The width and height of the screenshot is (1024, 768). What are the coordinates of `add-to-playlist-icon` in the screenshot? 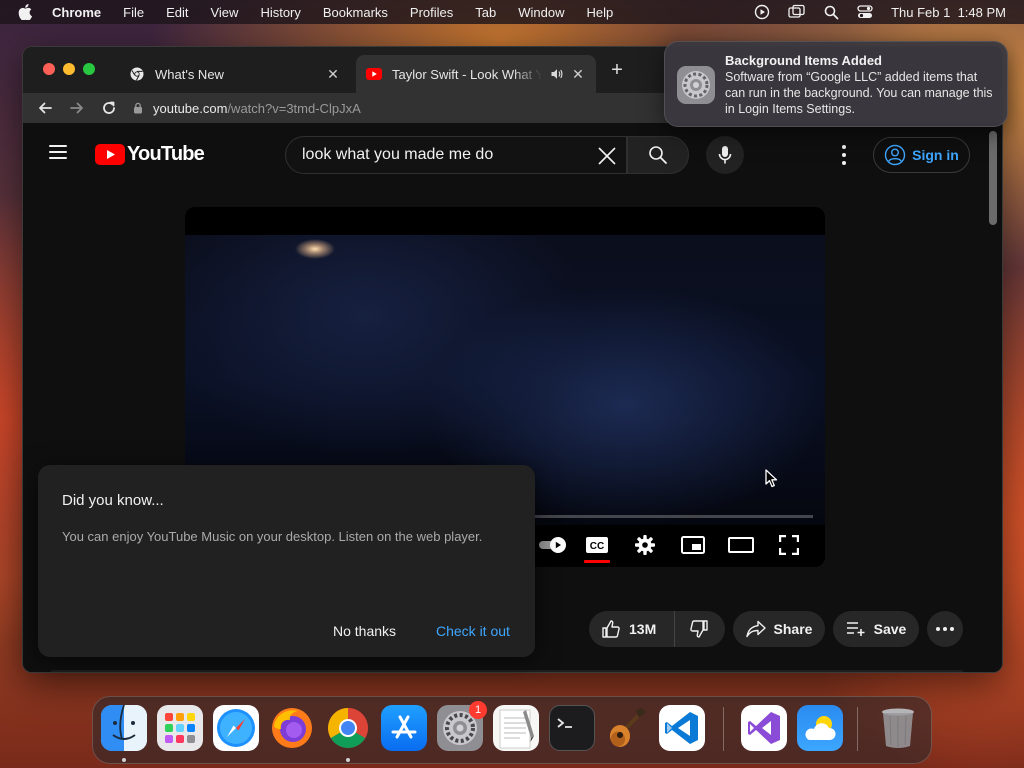 It's located at (855, 629).